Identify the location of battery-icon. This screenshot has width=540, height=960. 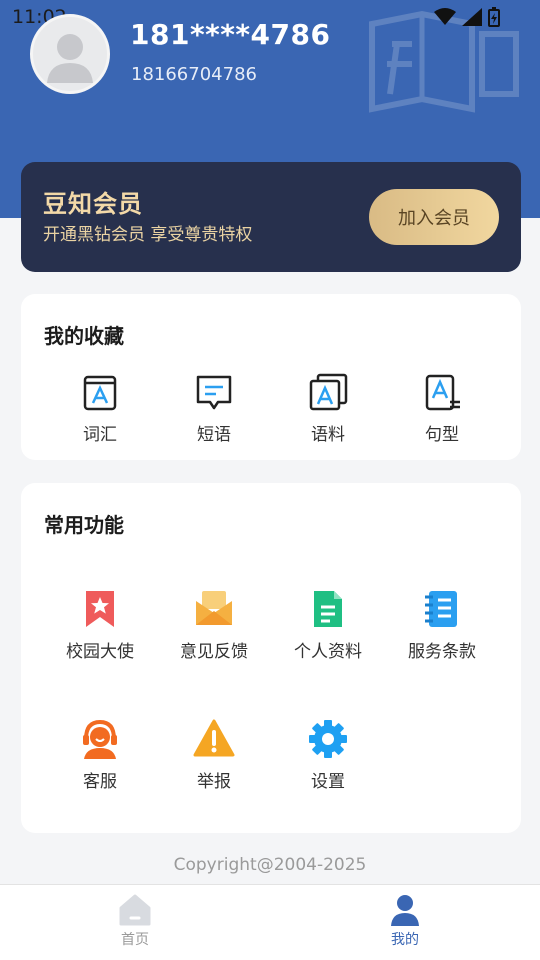
(494, 17).